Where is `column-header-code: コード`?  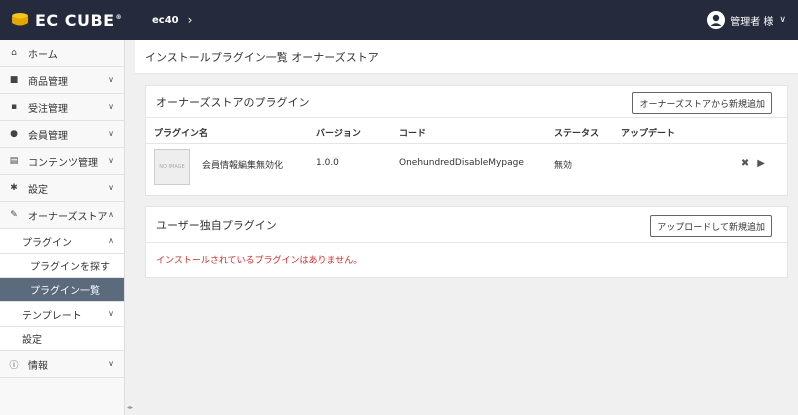
column-header-code: コード is located at coordinates (413, 134).